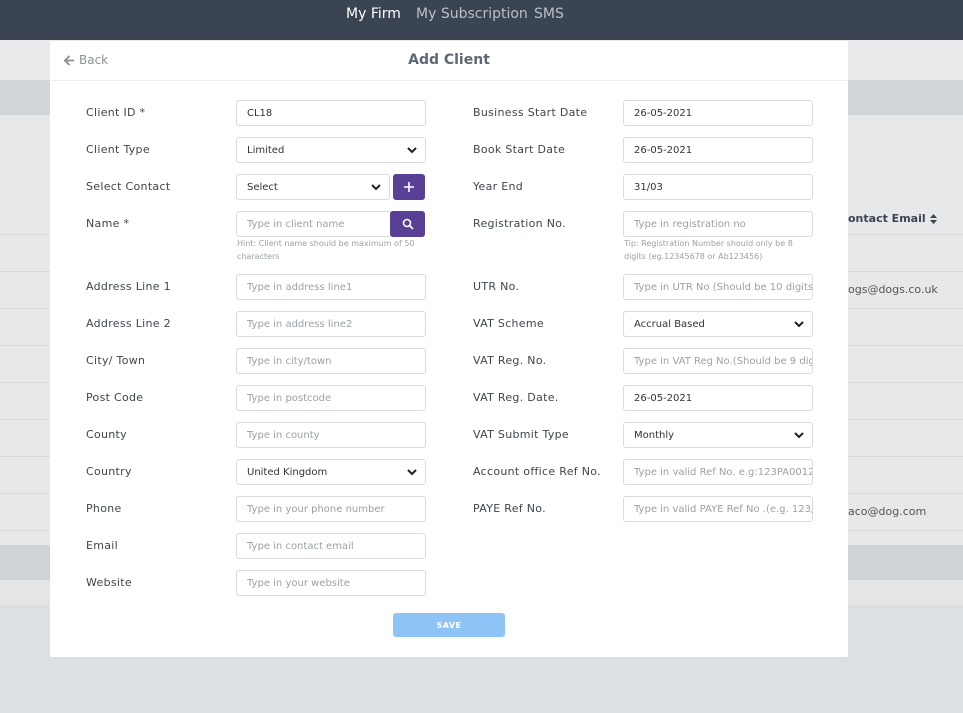  I want to click on business-start-date-label: Business Start Date, so click(530, 112).